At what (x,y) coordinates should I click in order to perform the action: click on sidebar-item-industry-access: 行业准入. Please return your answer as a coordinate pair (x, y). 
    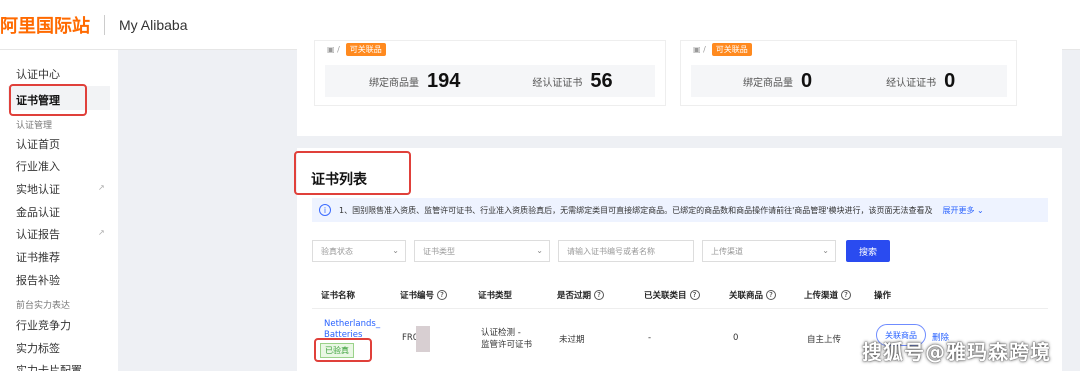
    Looking at the image, I should click on (38, 166).